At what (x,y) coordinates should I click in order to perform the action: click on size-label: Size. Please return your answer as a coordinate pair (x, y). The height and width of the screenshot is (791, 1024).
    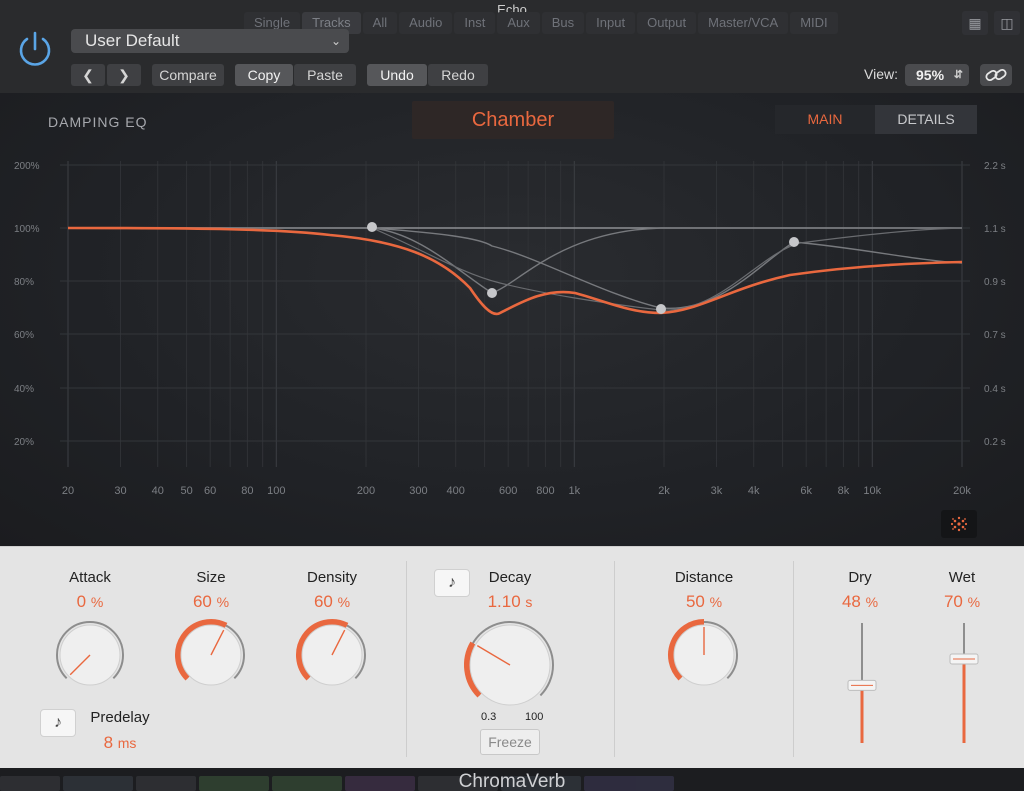
    Looking at the image, I should click on (211, 577).